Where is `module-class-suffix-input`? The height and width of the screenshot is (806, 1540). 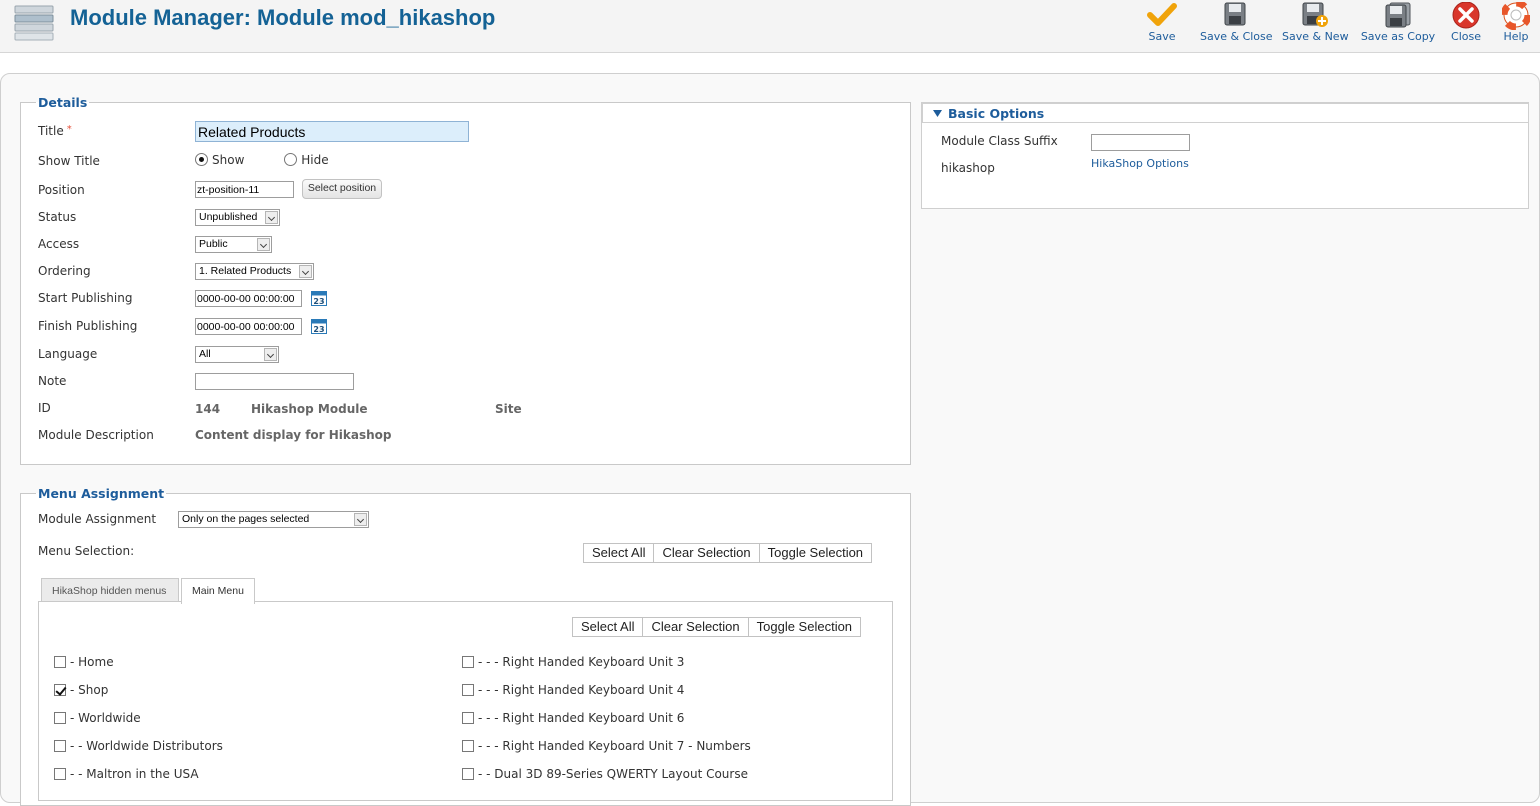
module-class-suffix-input is located at coordinates (1140, 142).